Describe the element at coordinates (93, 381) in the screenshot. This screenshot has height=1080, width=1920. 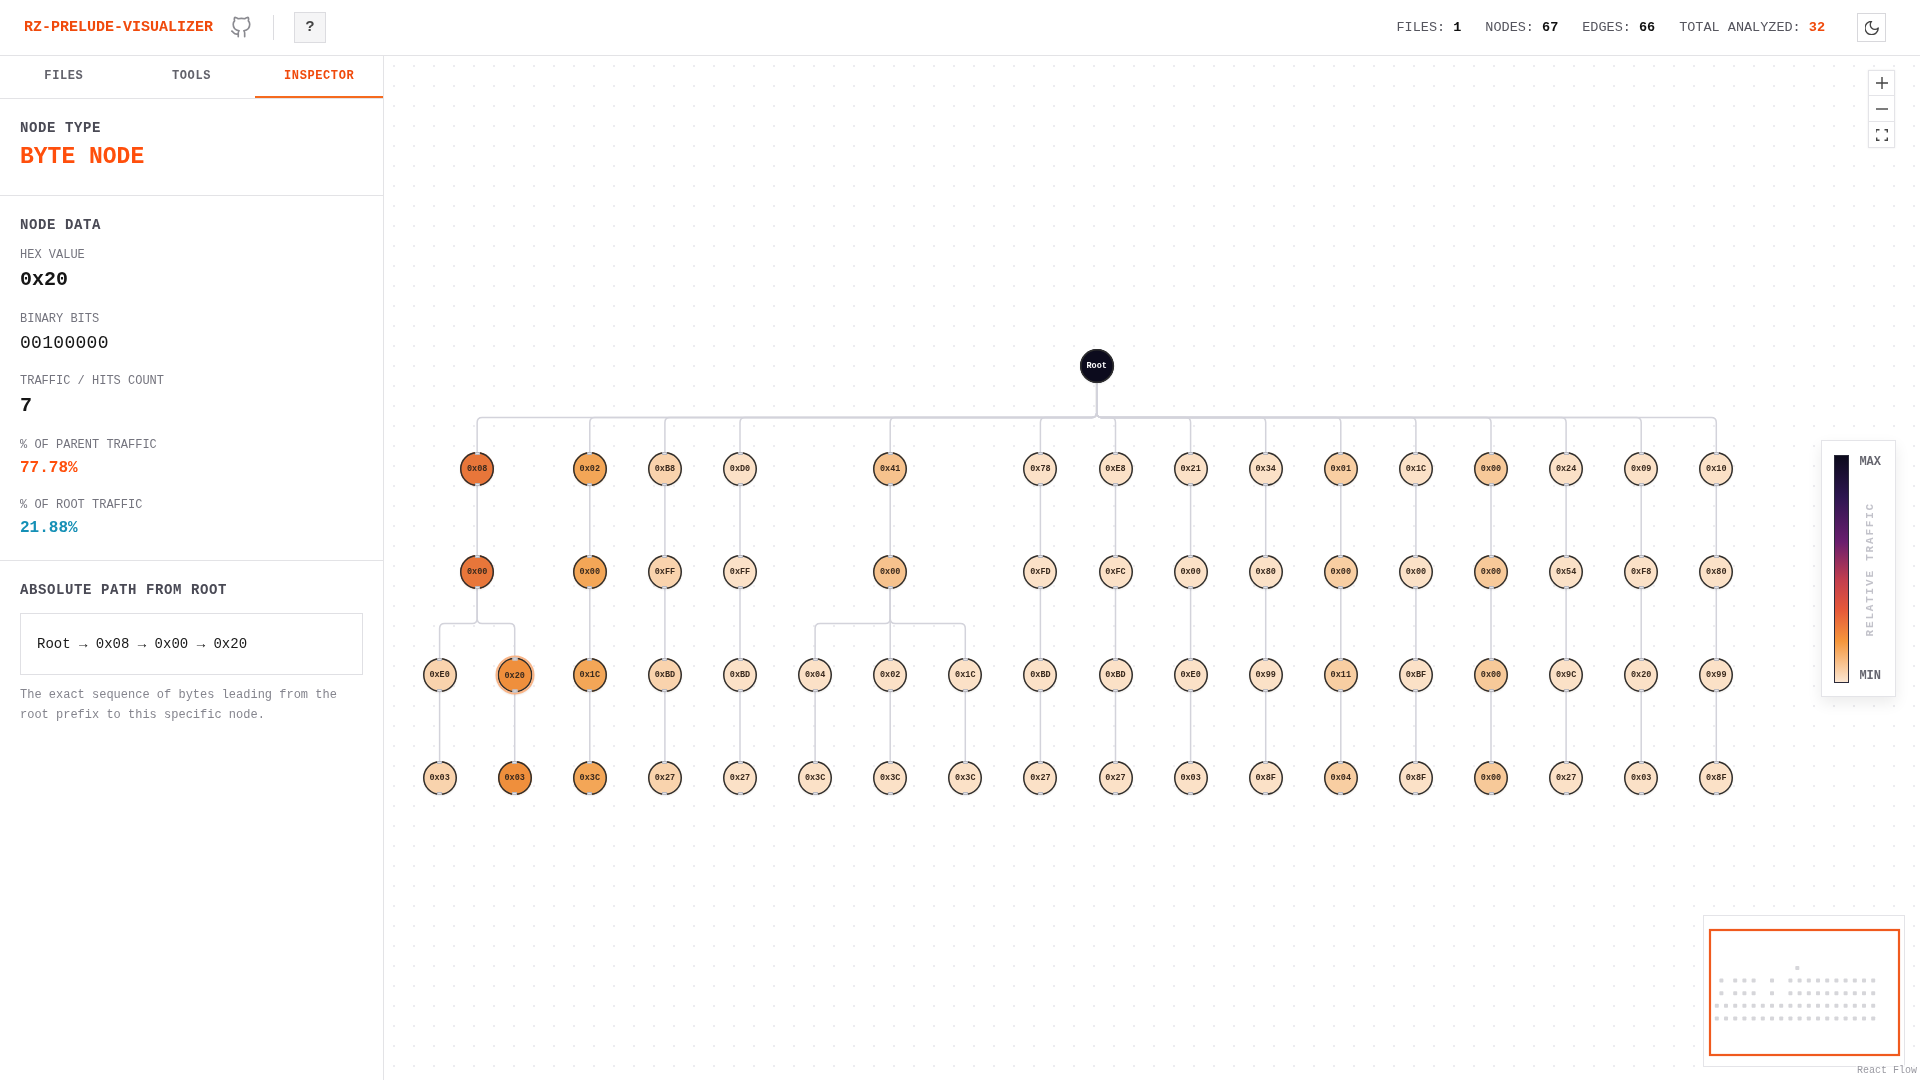
I see `field-label: TRAFFIC / HITS COUNT` at that location.